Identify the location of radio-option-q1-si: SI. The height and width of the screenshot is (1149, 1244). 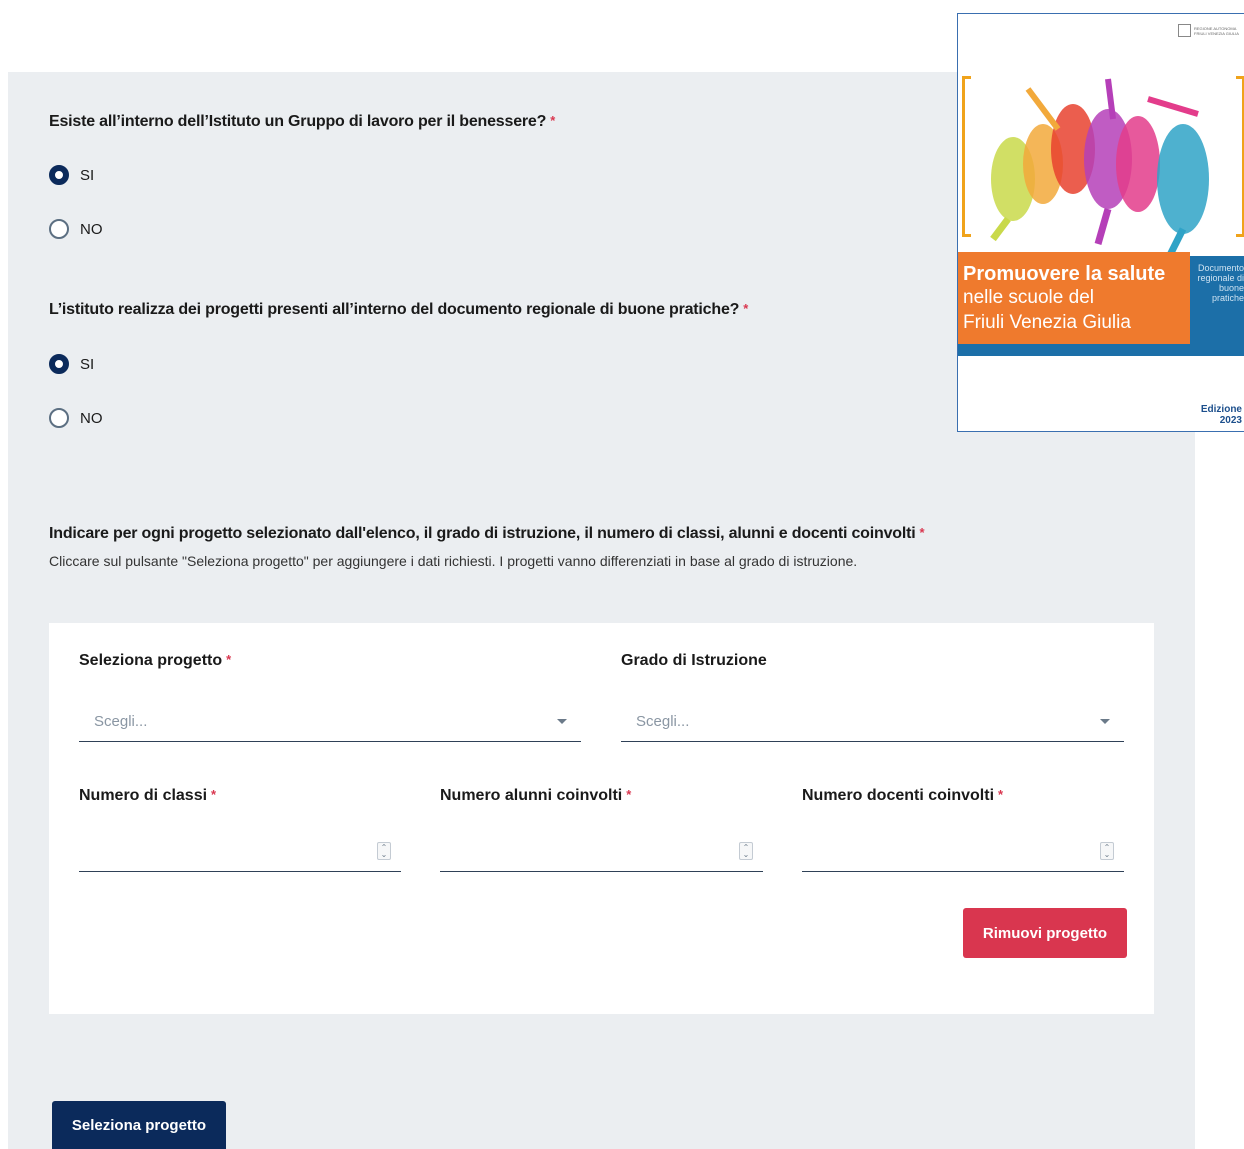
(71, 175).